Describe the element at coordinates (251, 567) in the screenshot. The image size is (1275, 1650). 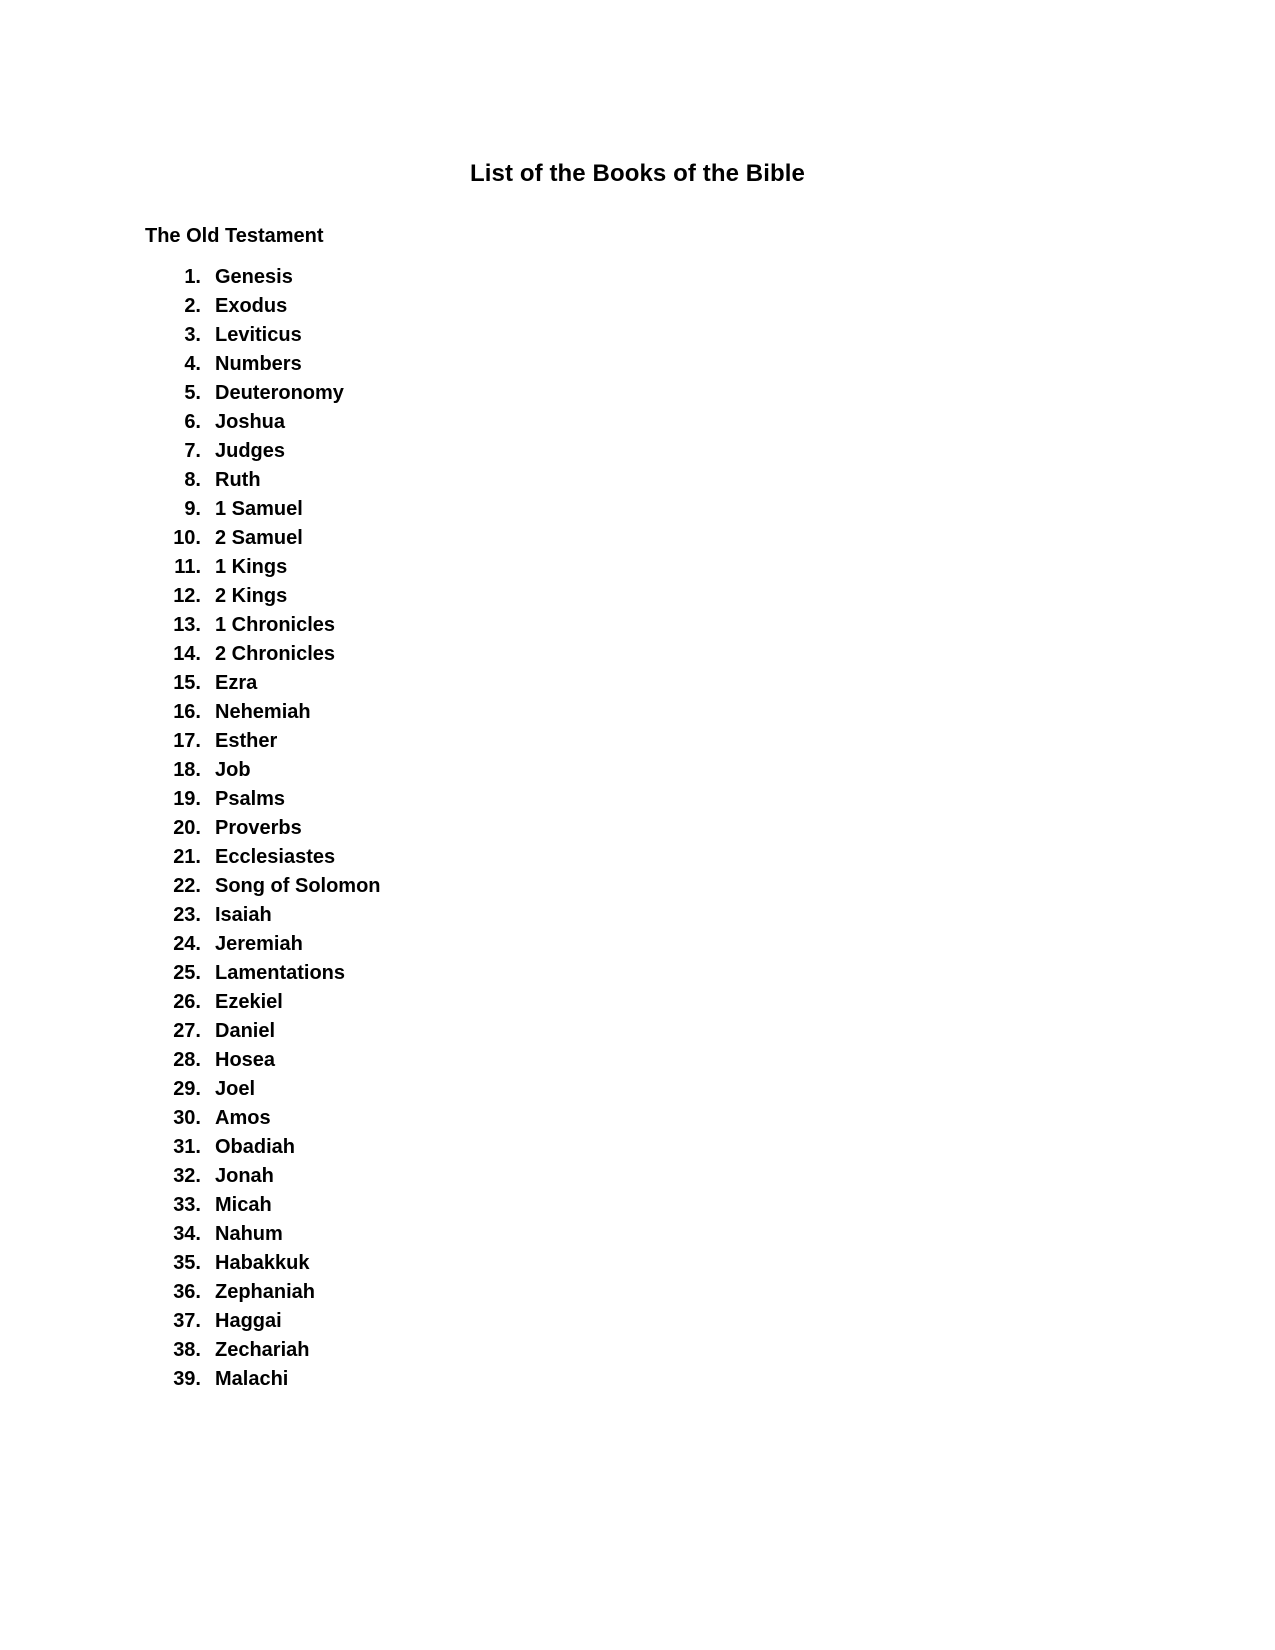
I see `list-item-label: 1 Kings` at that location.